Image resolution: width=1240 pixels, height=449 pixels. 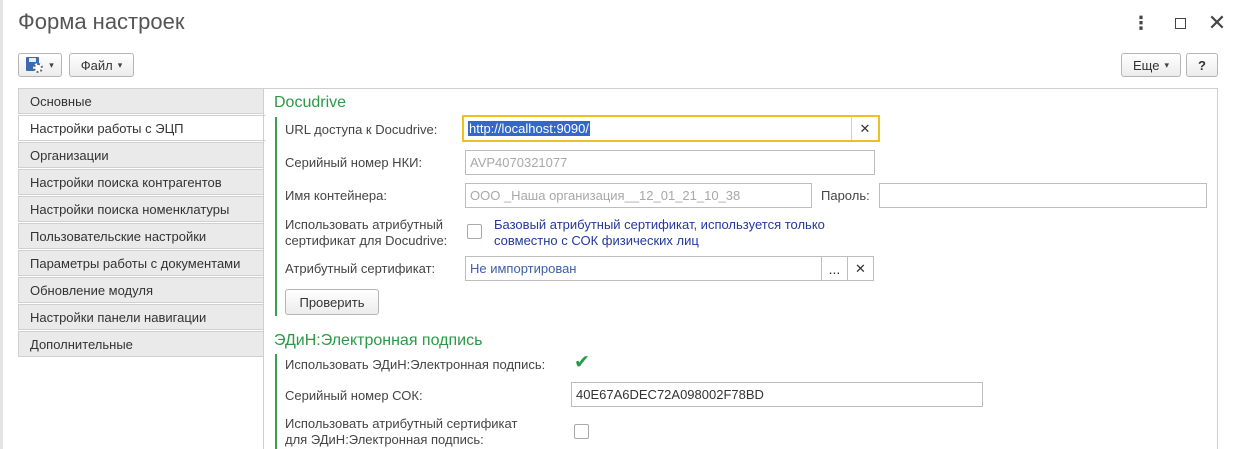 I want to click on use-attr-cert-label-line2: сертификат для Docudrive:, so click(x=366, y=240).